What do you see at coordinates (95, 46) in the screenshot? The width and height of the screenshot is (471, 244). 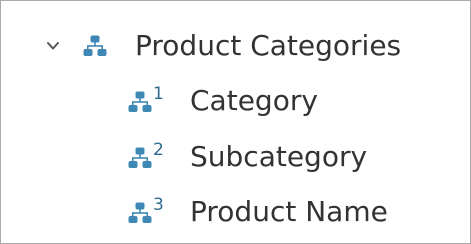 I see `hierarchy-icon` at bounding box center [95, 46].